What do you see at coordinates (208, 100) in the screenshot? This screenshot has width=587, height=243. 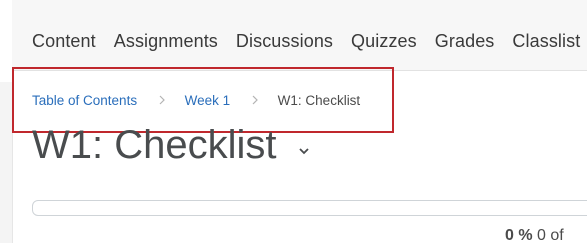 I see `breadcrumb-week-1: Week 1` at bounding box center [208, 100].